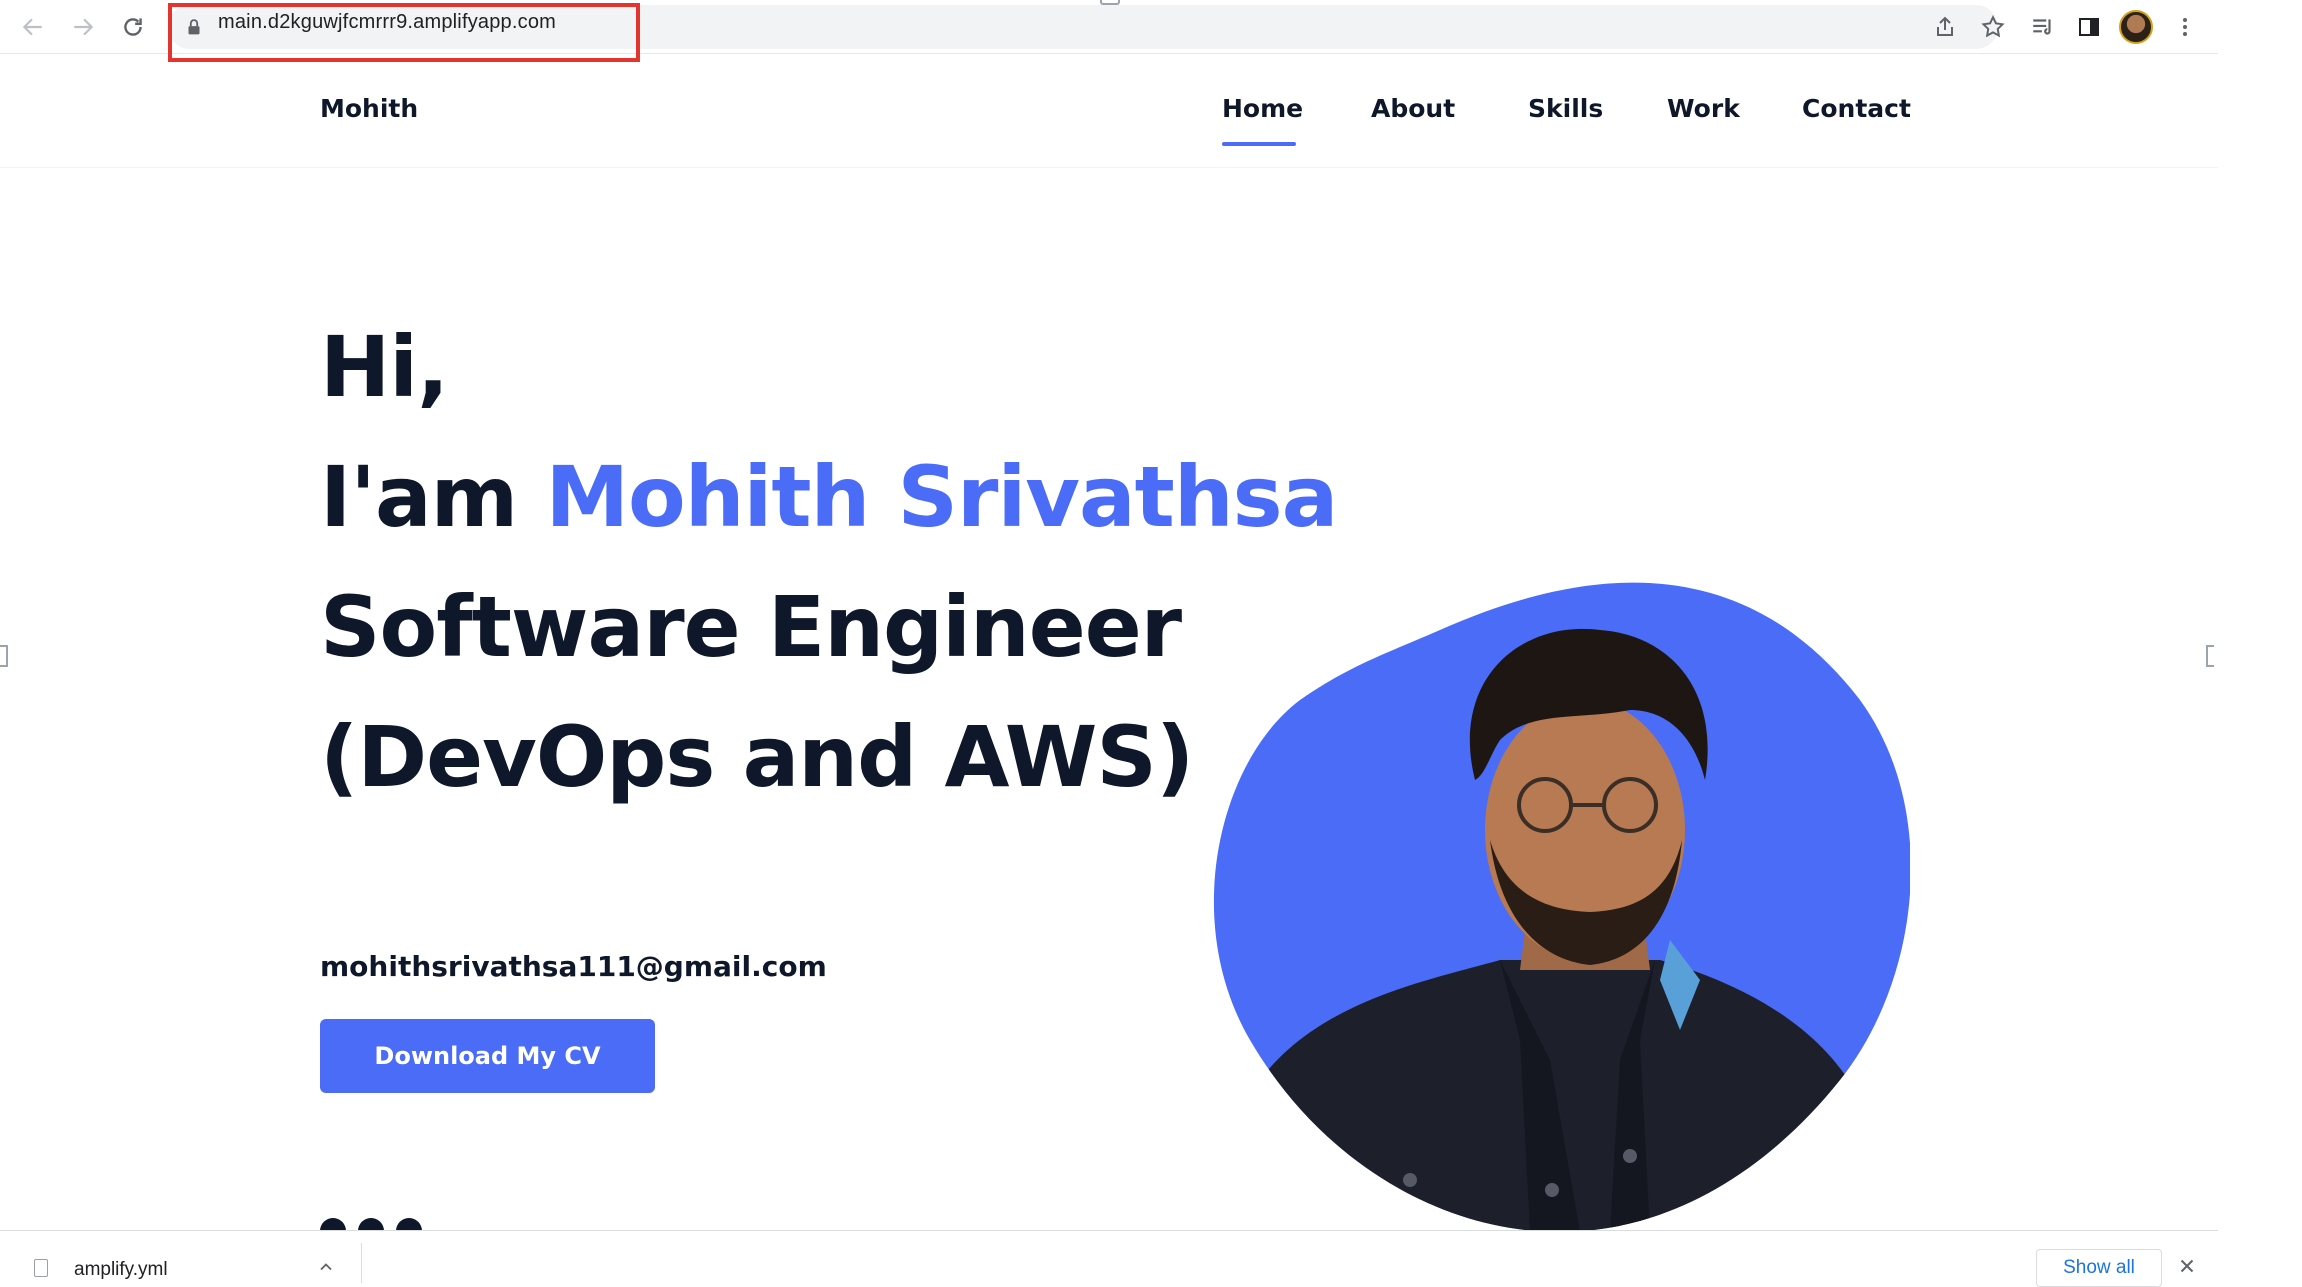 The height and width of the screenshot is (1287, 2302). What do you see at coordinates (1262, 108) in the screenshot?
I see `nav-link-home: Home` at bounding box center [1262, 108].